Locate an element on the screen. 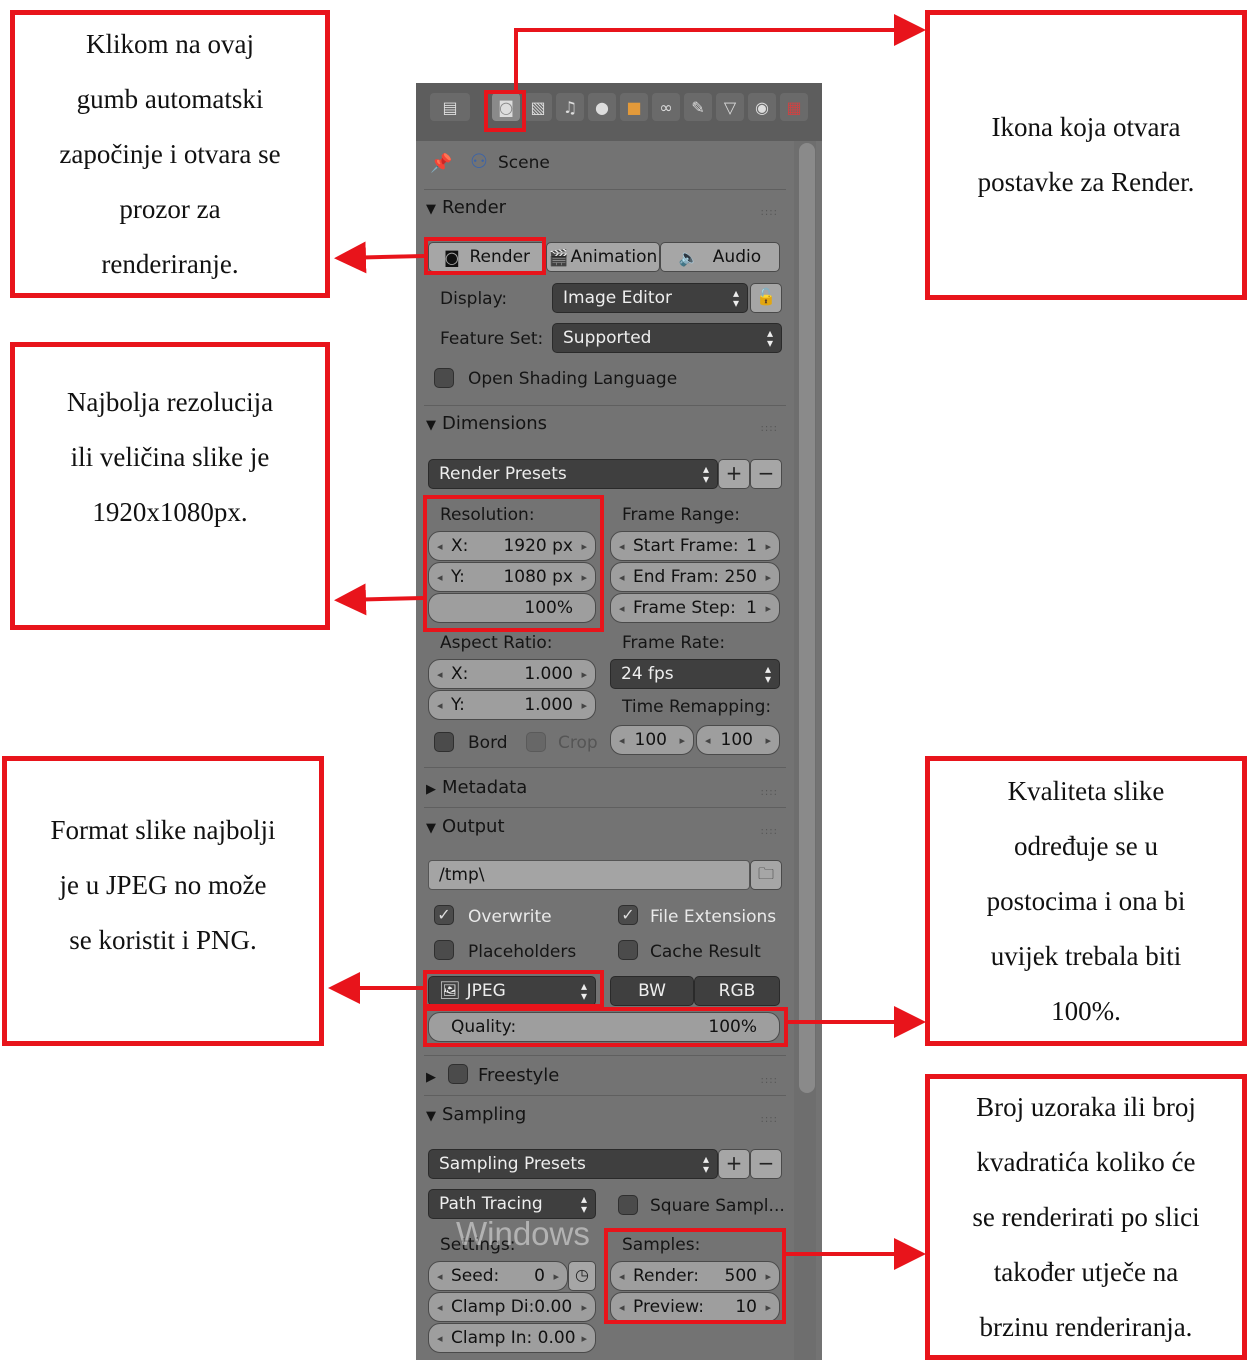 This screenshot has height=1360, width=1247. note-line: gumb automatski is located at coordinates (170, 98).